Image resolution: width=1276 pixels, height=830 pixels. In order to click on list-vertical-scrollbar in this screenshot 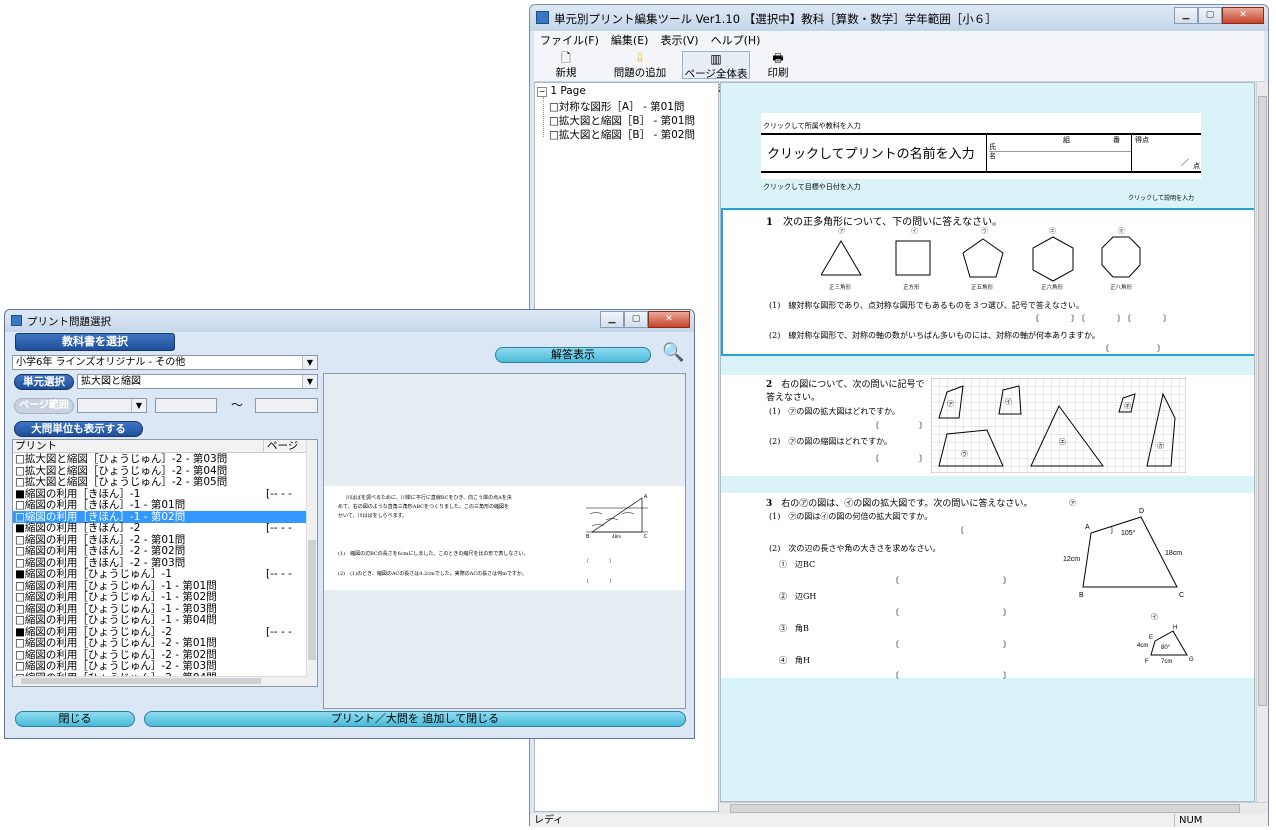, I will do `click(311, 563)`.